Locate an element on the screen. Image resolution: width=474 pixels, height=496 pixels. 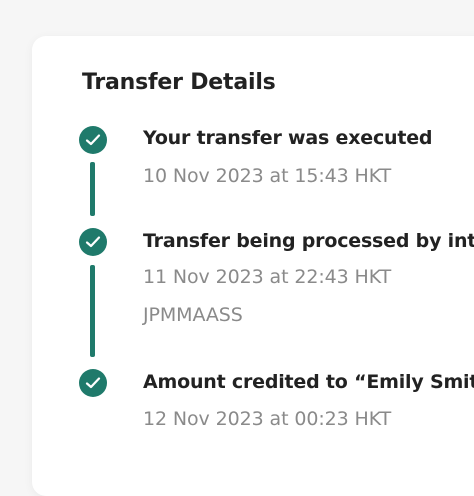
step-timestamp: 12 Nov 2023 at 00:23 HKT is located at coordinates (267, 419).